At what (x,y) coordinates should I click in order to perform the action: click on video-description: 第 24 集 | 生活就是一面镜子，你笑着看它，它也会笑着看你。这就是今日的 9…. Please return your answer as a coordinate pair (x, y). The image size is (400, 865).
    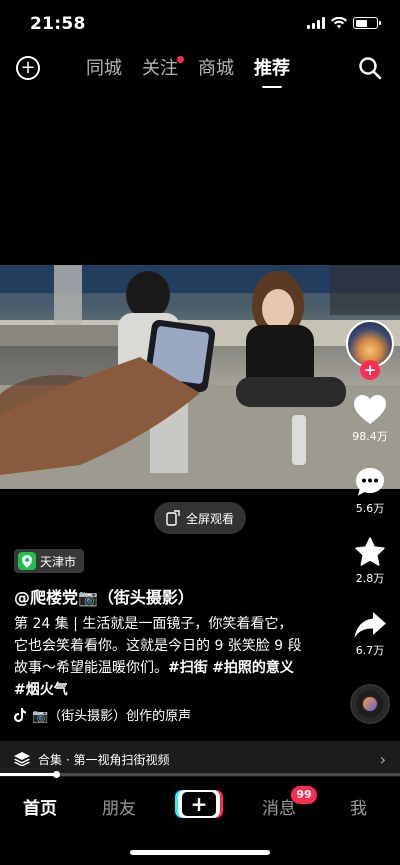
    Looking at the image, I should click on (158, 657).